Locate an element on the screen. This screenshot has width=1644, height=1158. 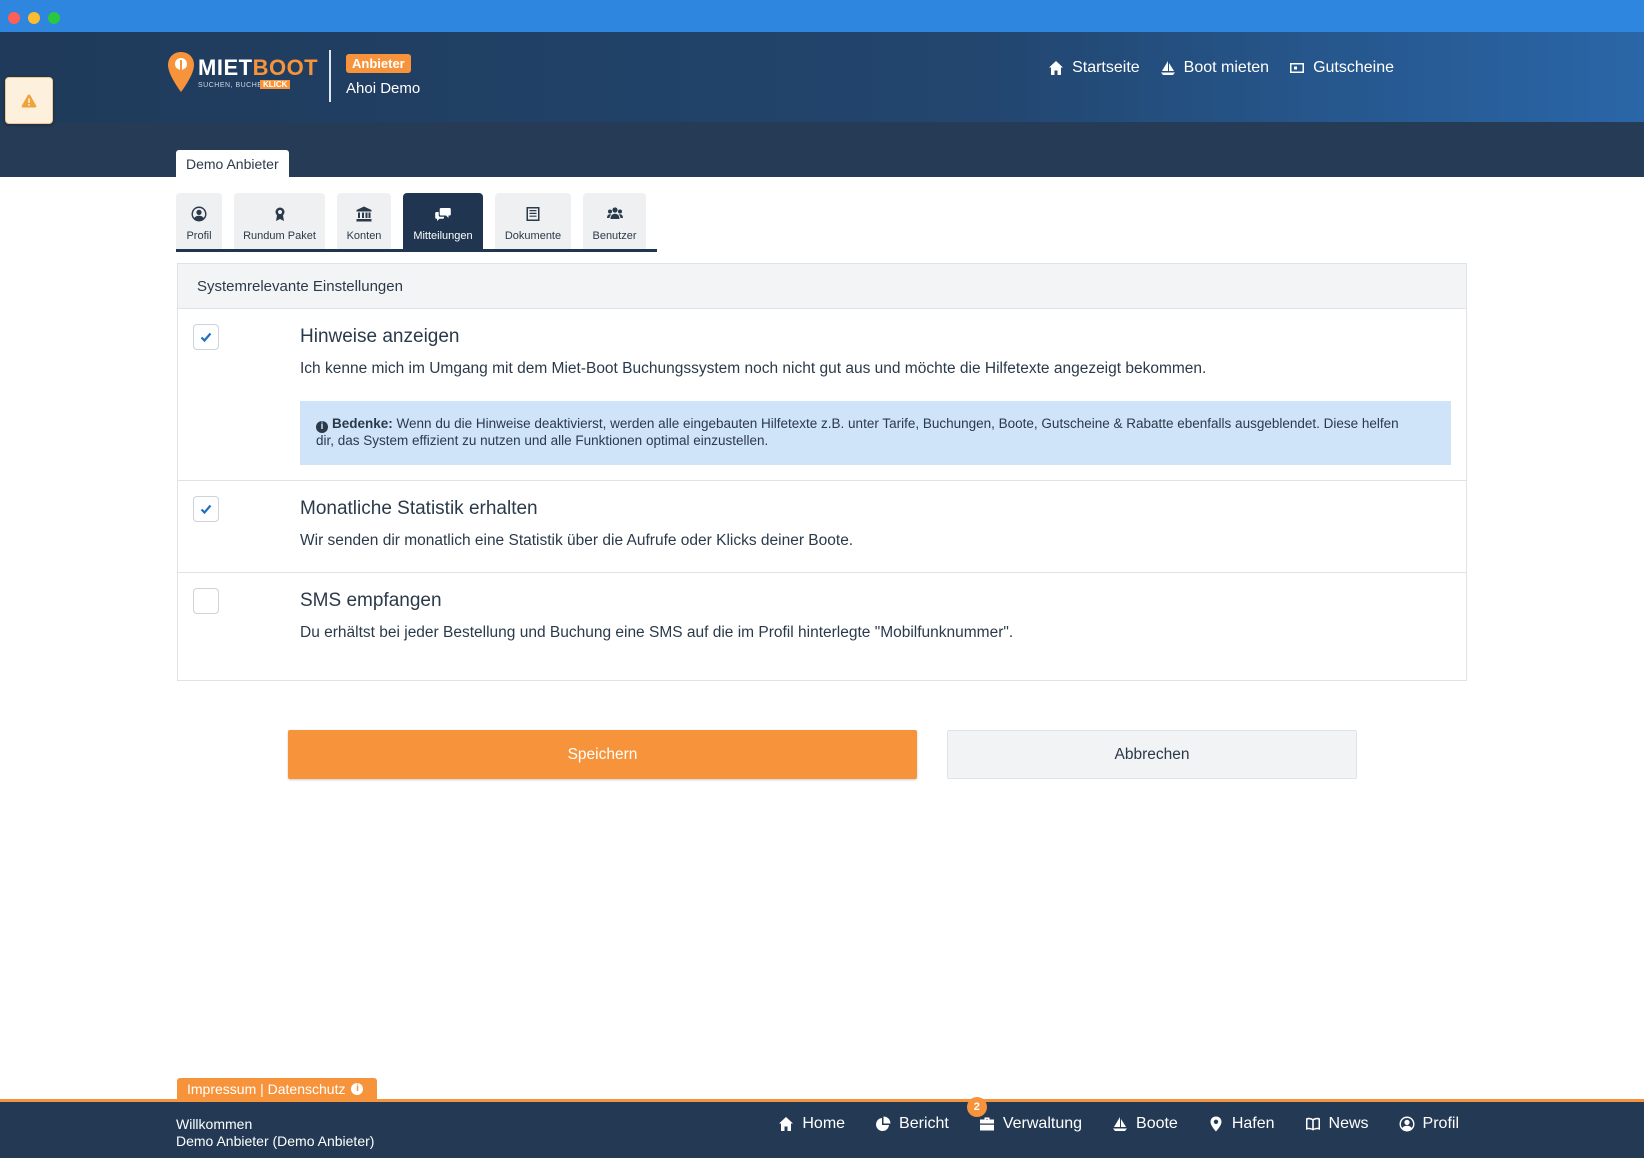
top-navigation: Startseite Boot mieten Gutscheine is located at coordinates (1221, 68).